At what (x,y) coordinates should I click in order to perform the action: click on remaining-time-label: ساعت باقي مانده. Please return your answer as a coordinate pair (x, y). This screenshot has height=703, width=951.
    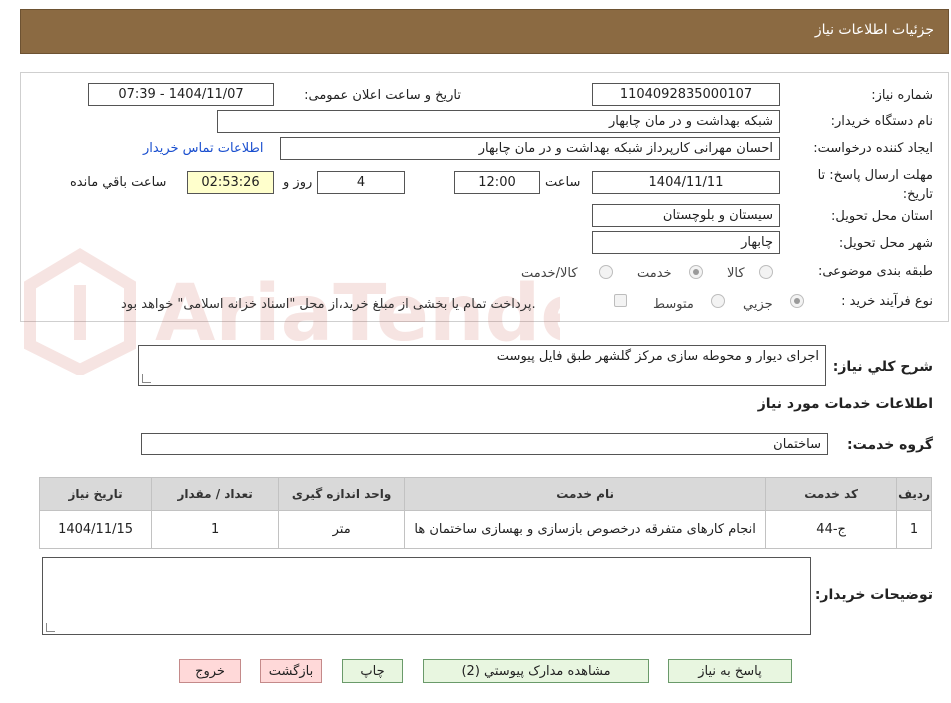
    Looking at the image, I should click on (118, 182).